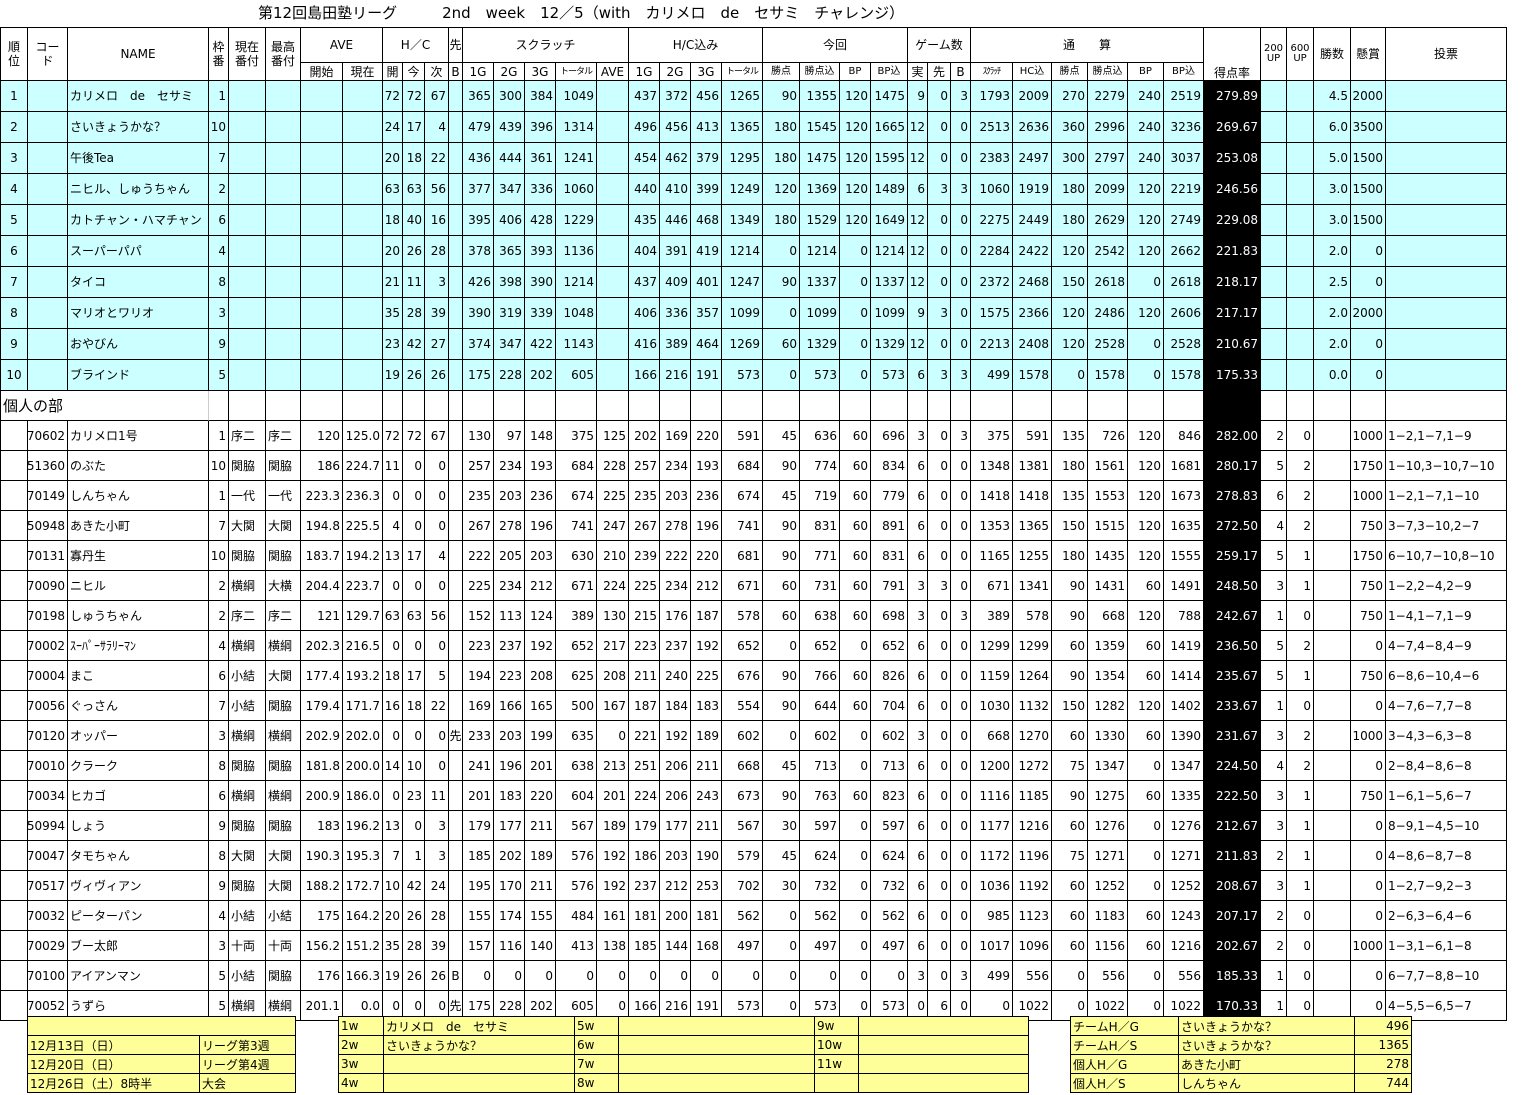 The height and width of the screenshot is (1095, 1537). I want to click on high-name: さいきょうかな？, so click(1267, 1026).